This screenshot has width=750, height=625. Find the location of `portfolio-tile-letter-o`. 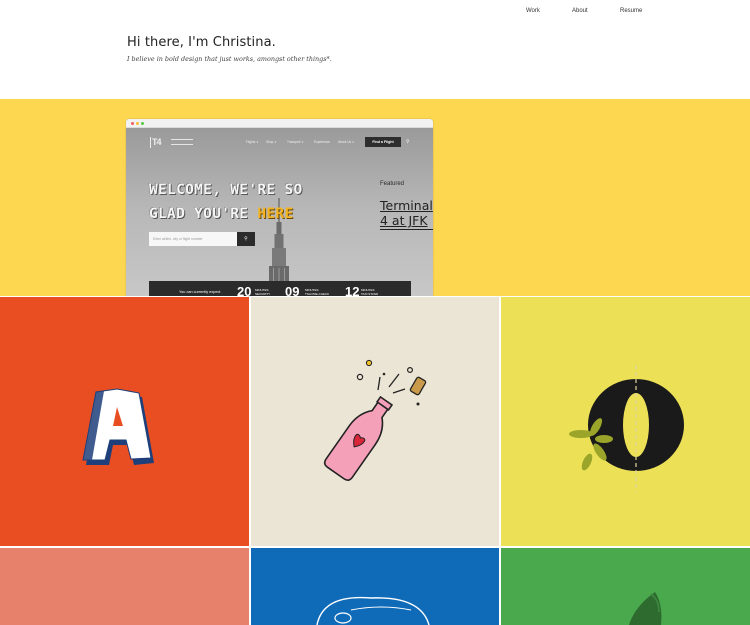

portfolio-tile-letter-o is located at coordinates (625, 421).